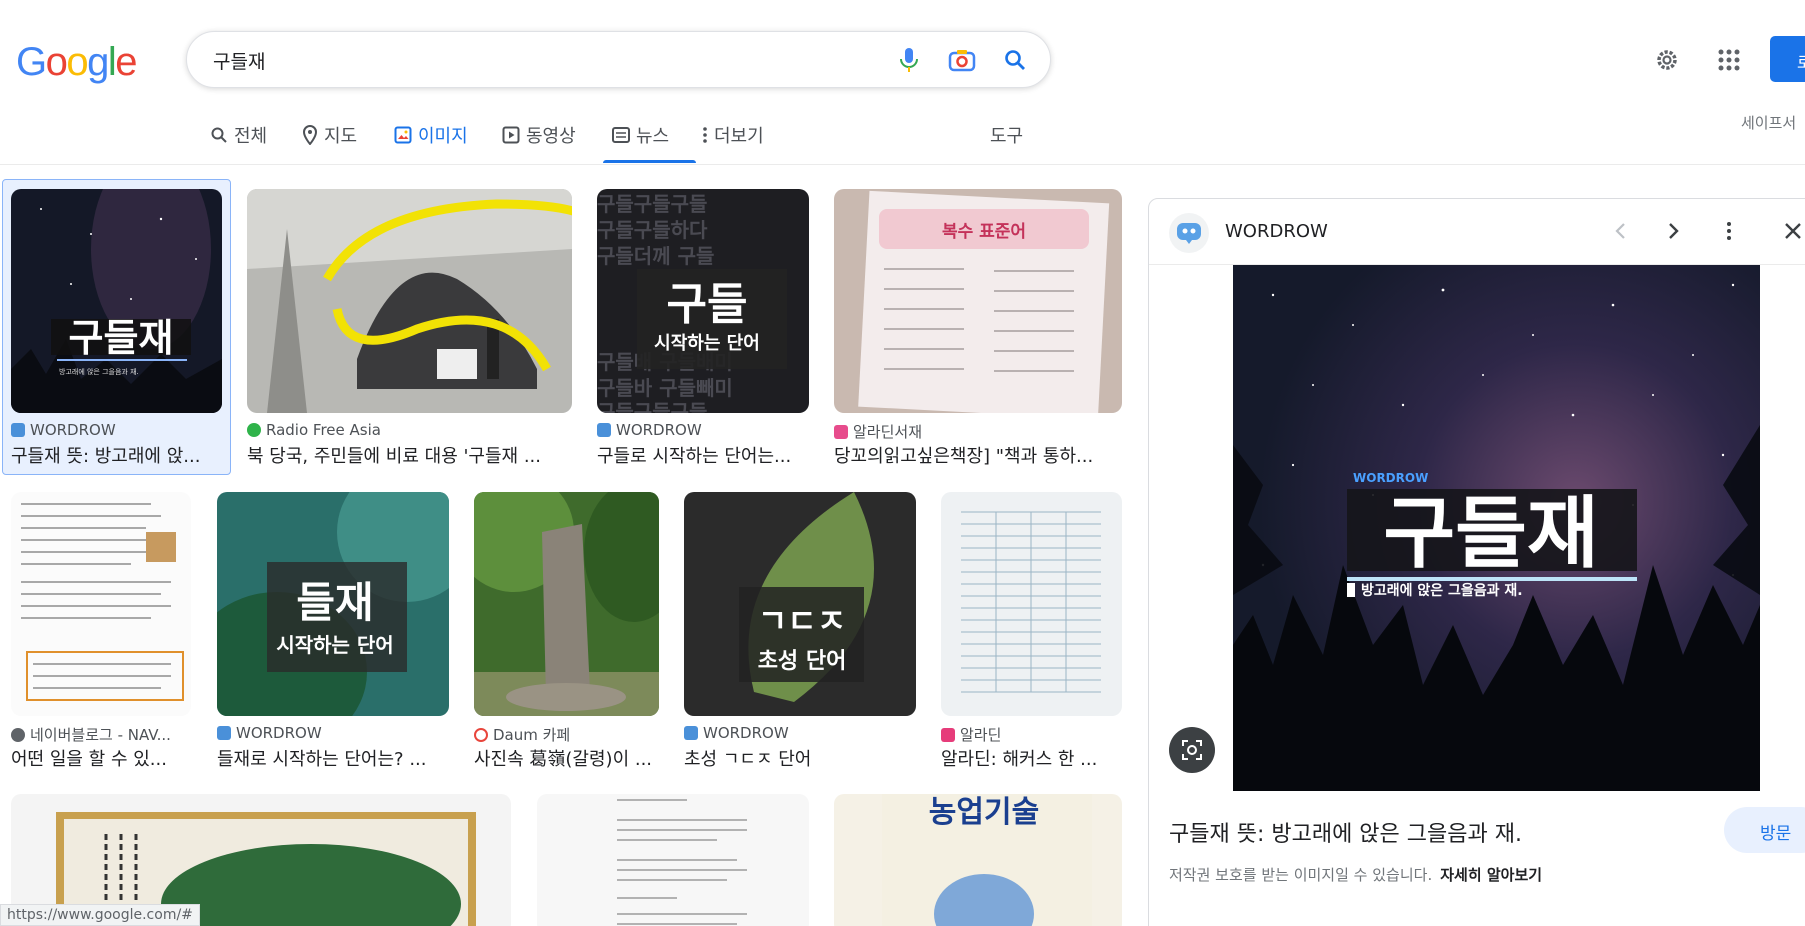  Describe the element at coordinates (1793, 233) in the screenshot. I see `close-icon` at that location.